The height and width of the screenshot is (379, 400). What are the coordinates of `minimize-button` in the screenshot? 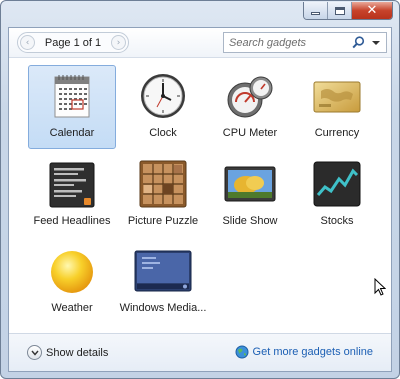 It's located at (316, 10).